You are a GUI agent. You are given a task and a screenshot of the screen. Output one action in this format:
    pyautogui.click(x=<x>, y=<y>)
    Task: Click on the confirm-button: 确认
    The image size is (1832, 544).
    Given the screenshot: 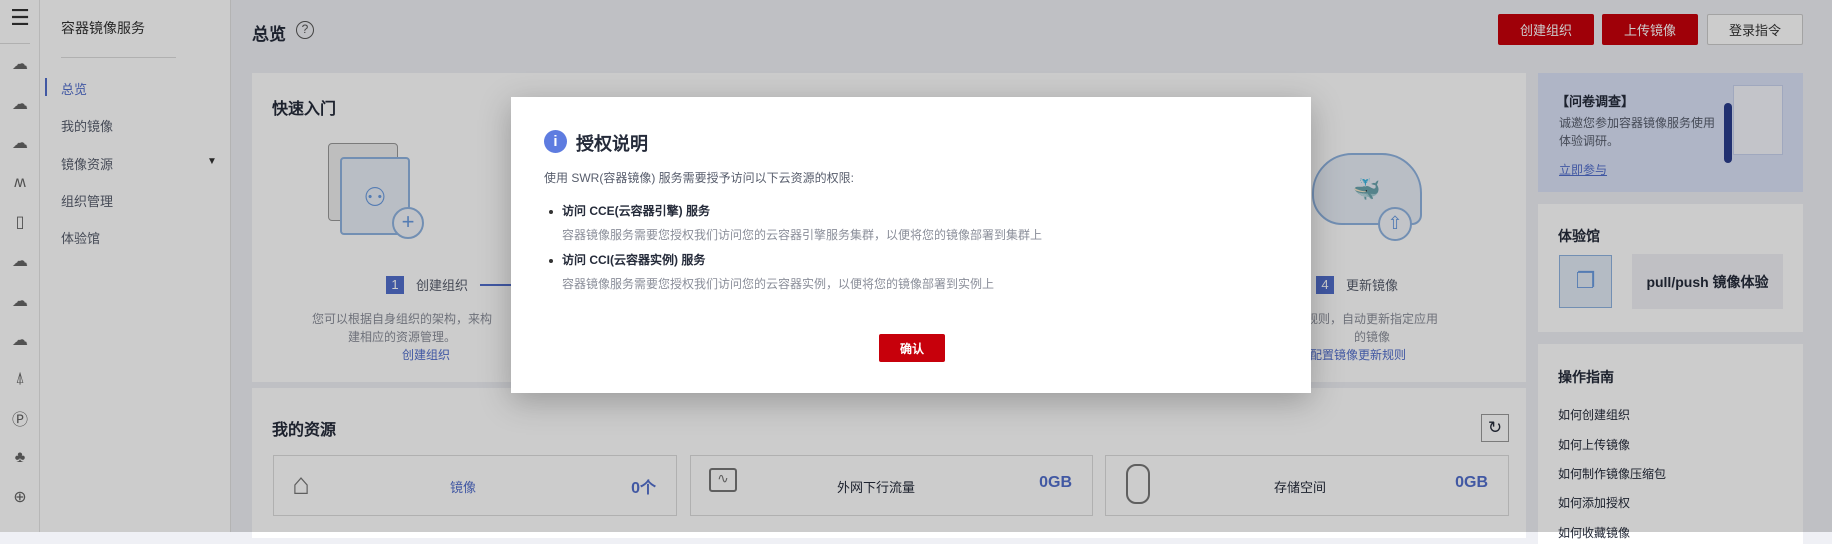 What is the action you would take?
    pyautogui.click(x=912, y=348)
    